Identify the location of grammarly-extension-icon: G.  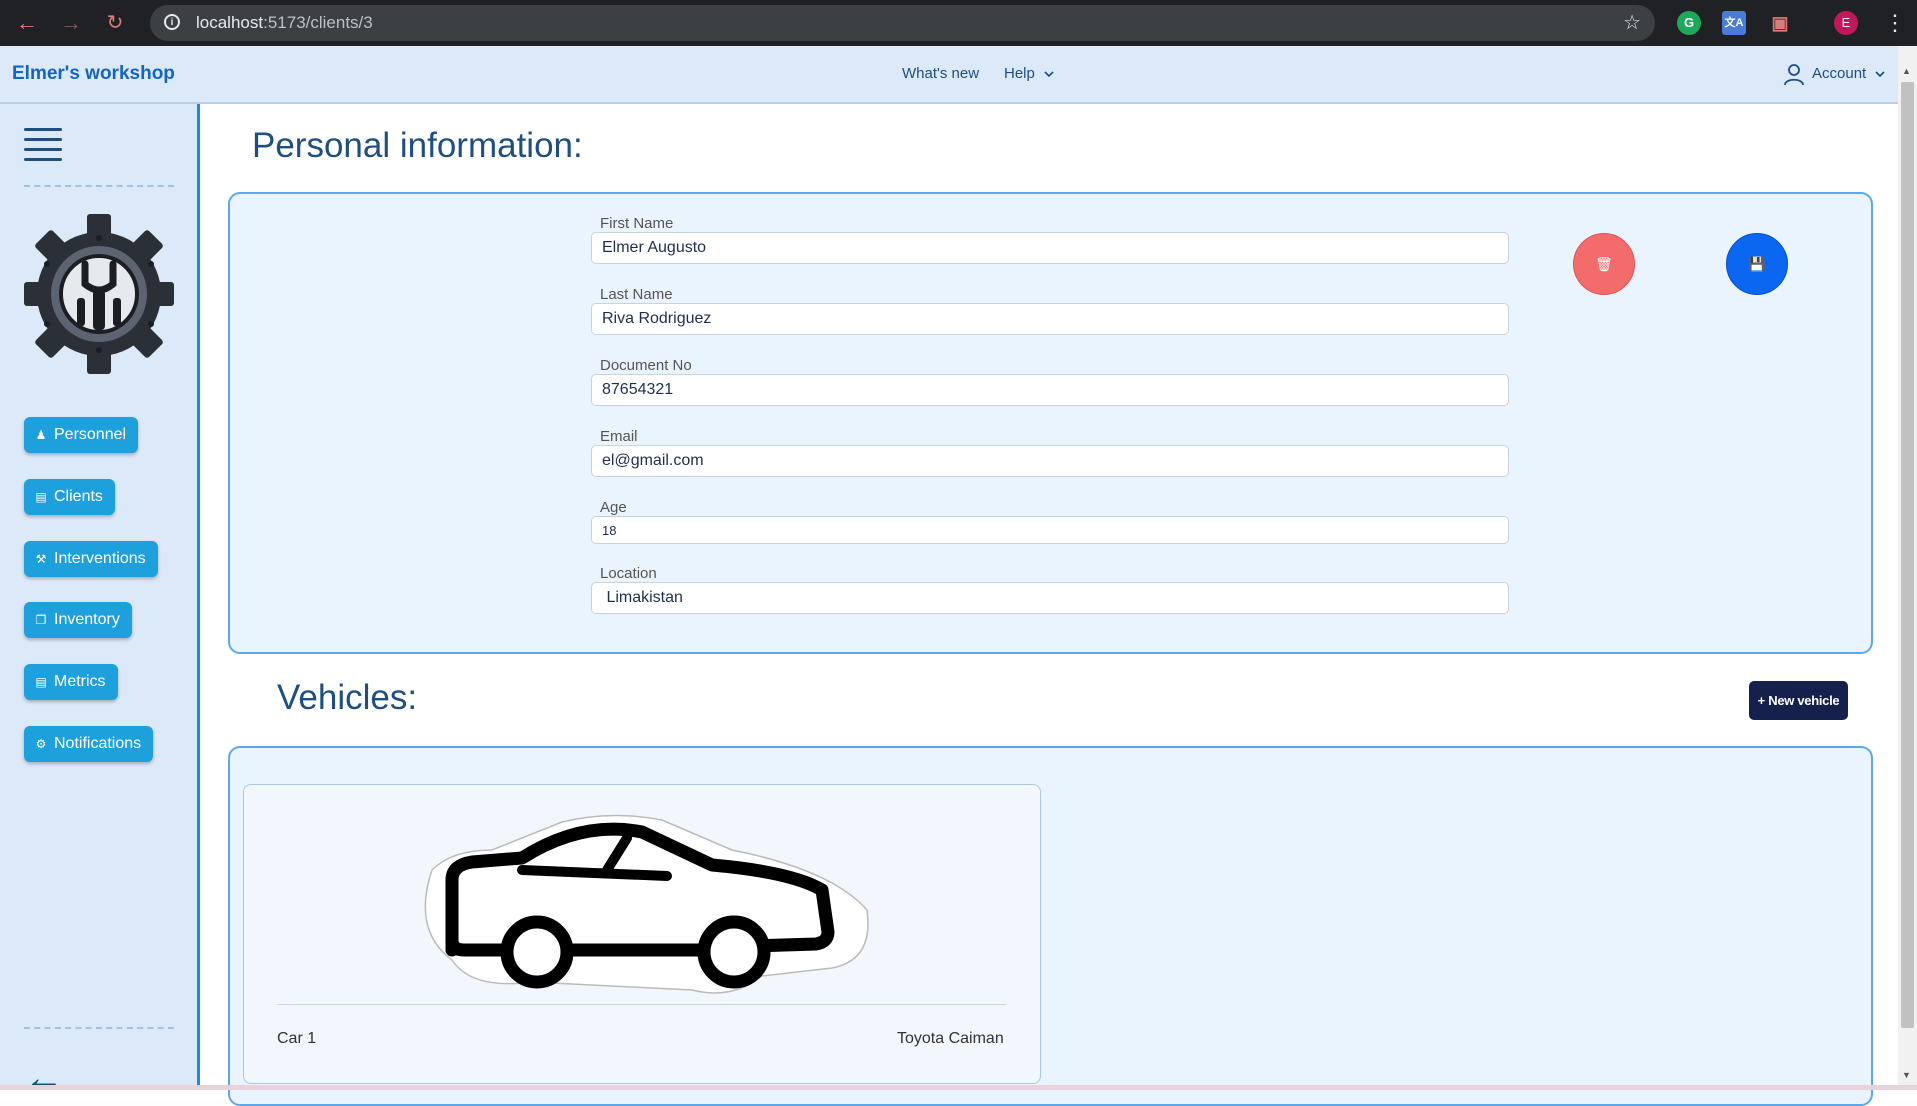
(1689, 23).